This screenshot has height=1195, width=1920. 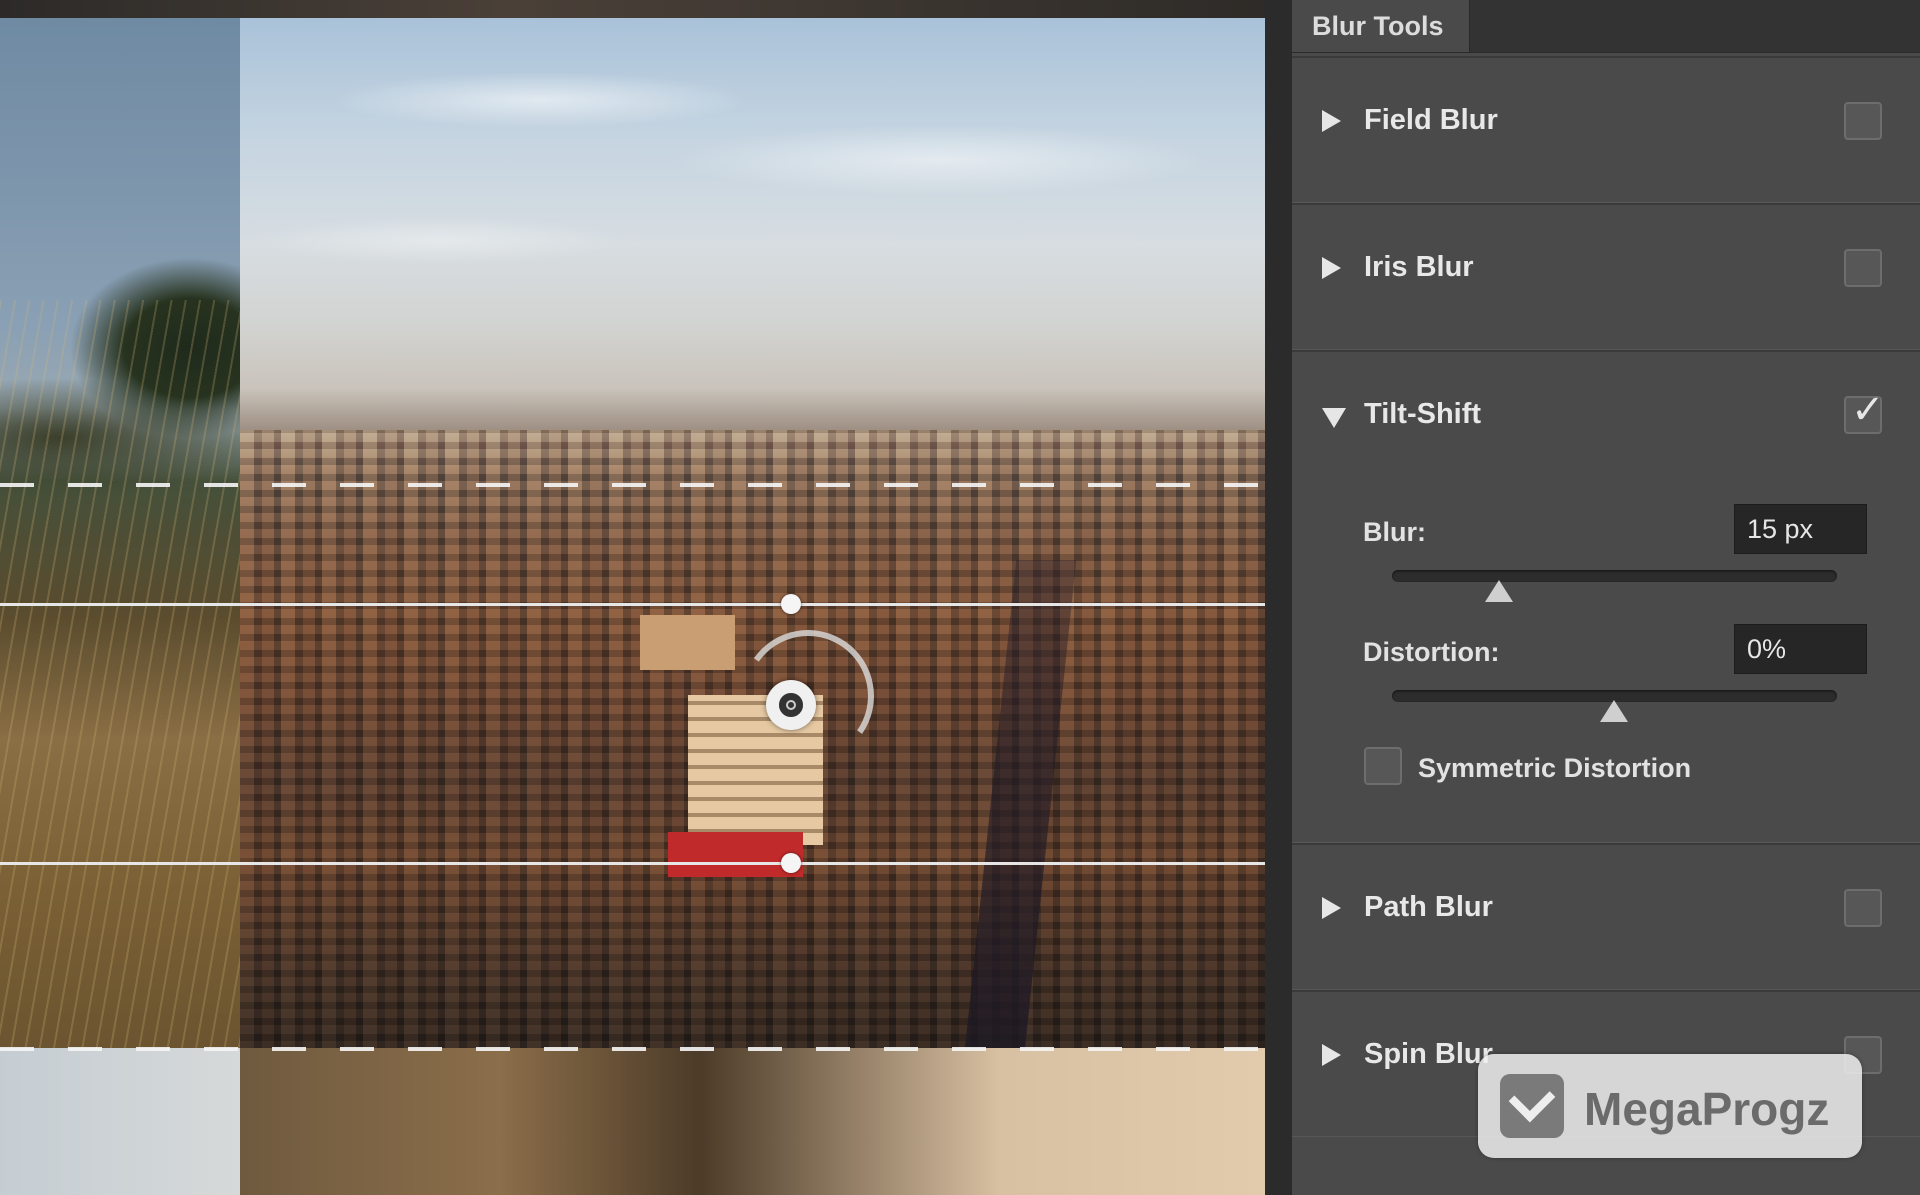 What do you see at coordinates (1863, 121) in the screenshot?
I see `field-blur-checkbox` at bounding box center [1863, 121].